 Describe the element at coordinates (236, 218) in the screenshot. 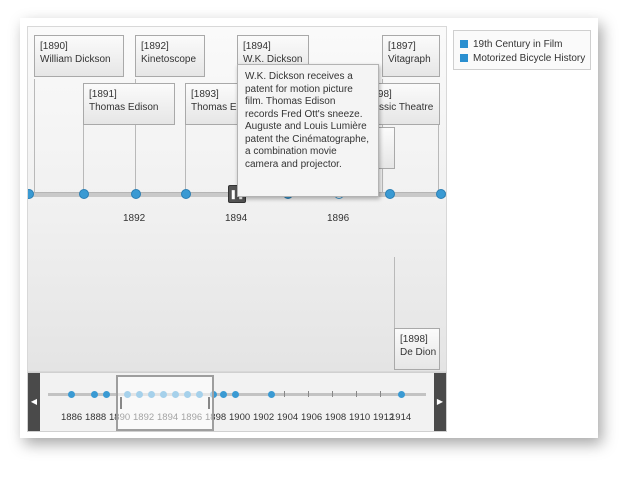

I see `axis-year-label: 1894` at that location.